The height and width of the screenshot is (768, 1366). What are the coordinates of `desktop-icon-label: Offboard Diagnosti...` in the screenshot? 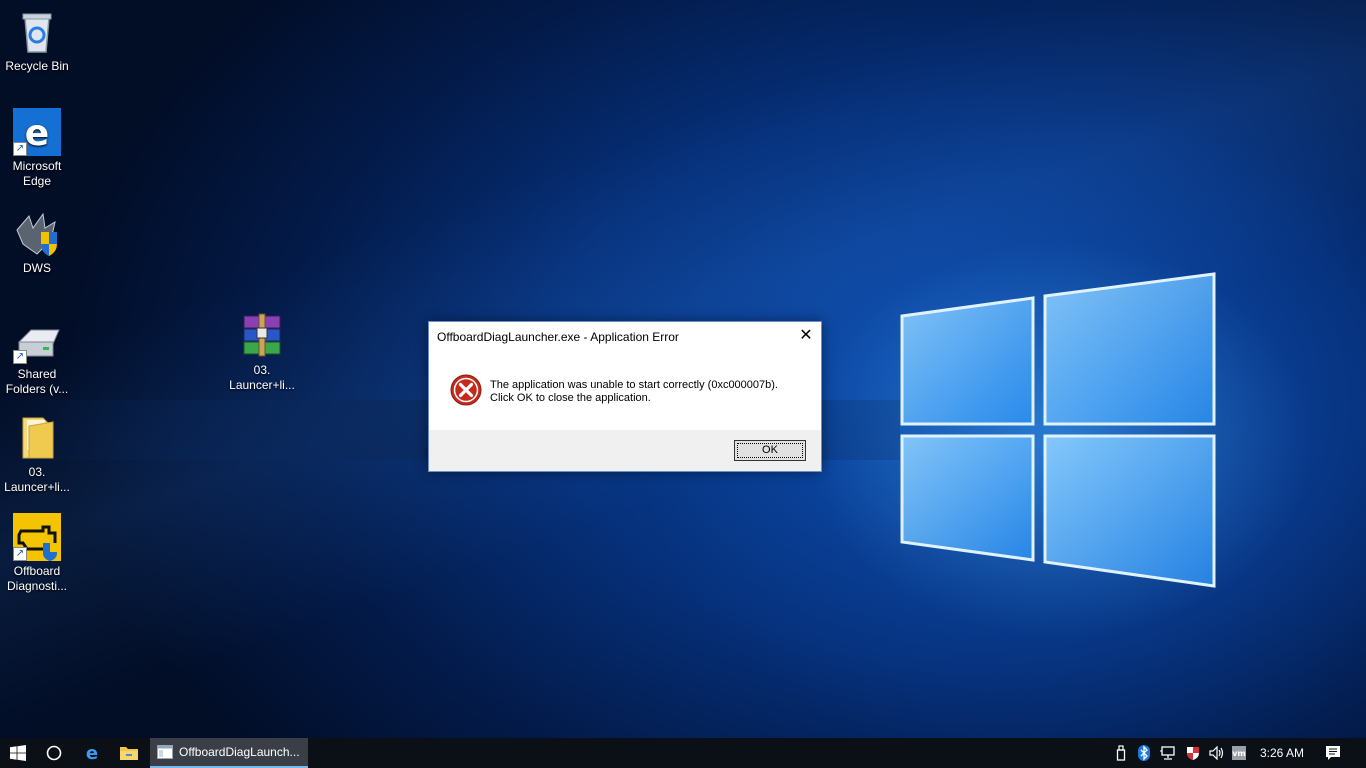 It's located at (37, 578).